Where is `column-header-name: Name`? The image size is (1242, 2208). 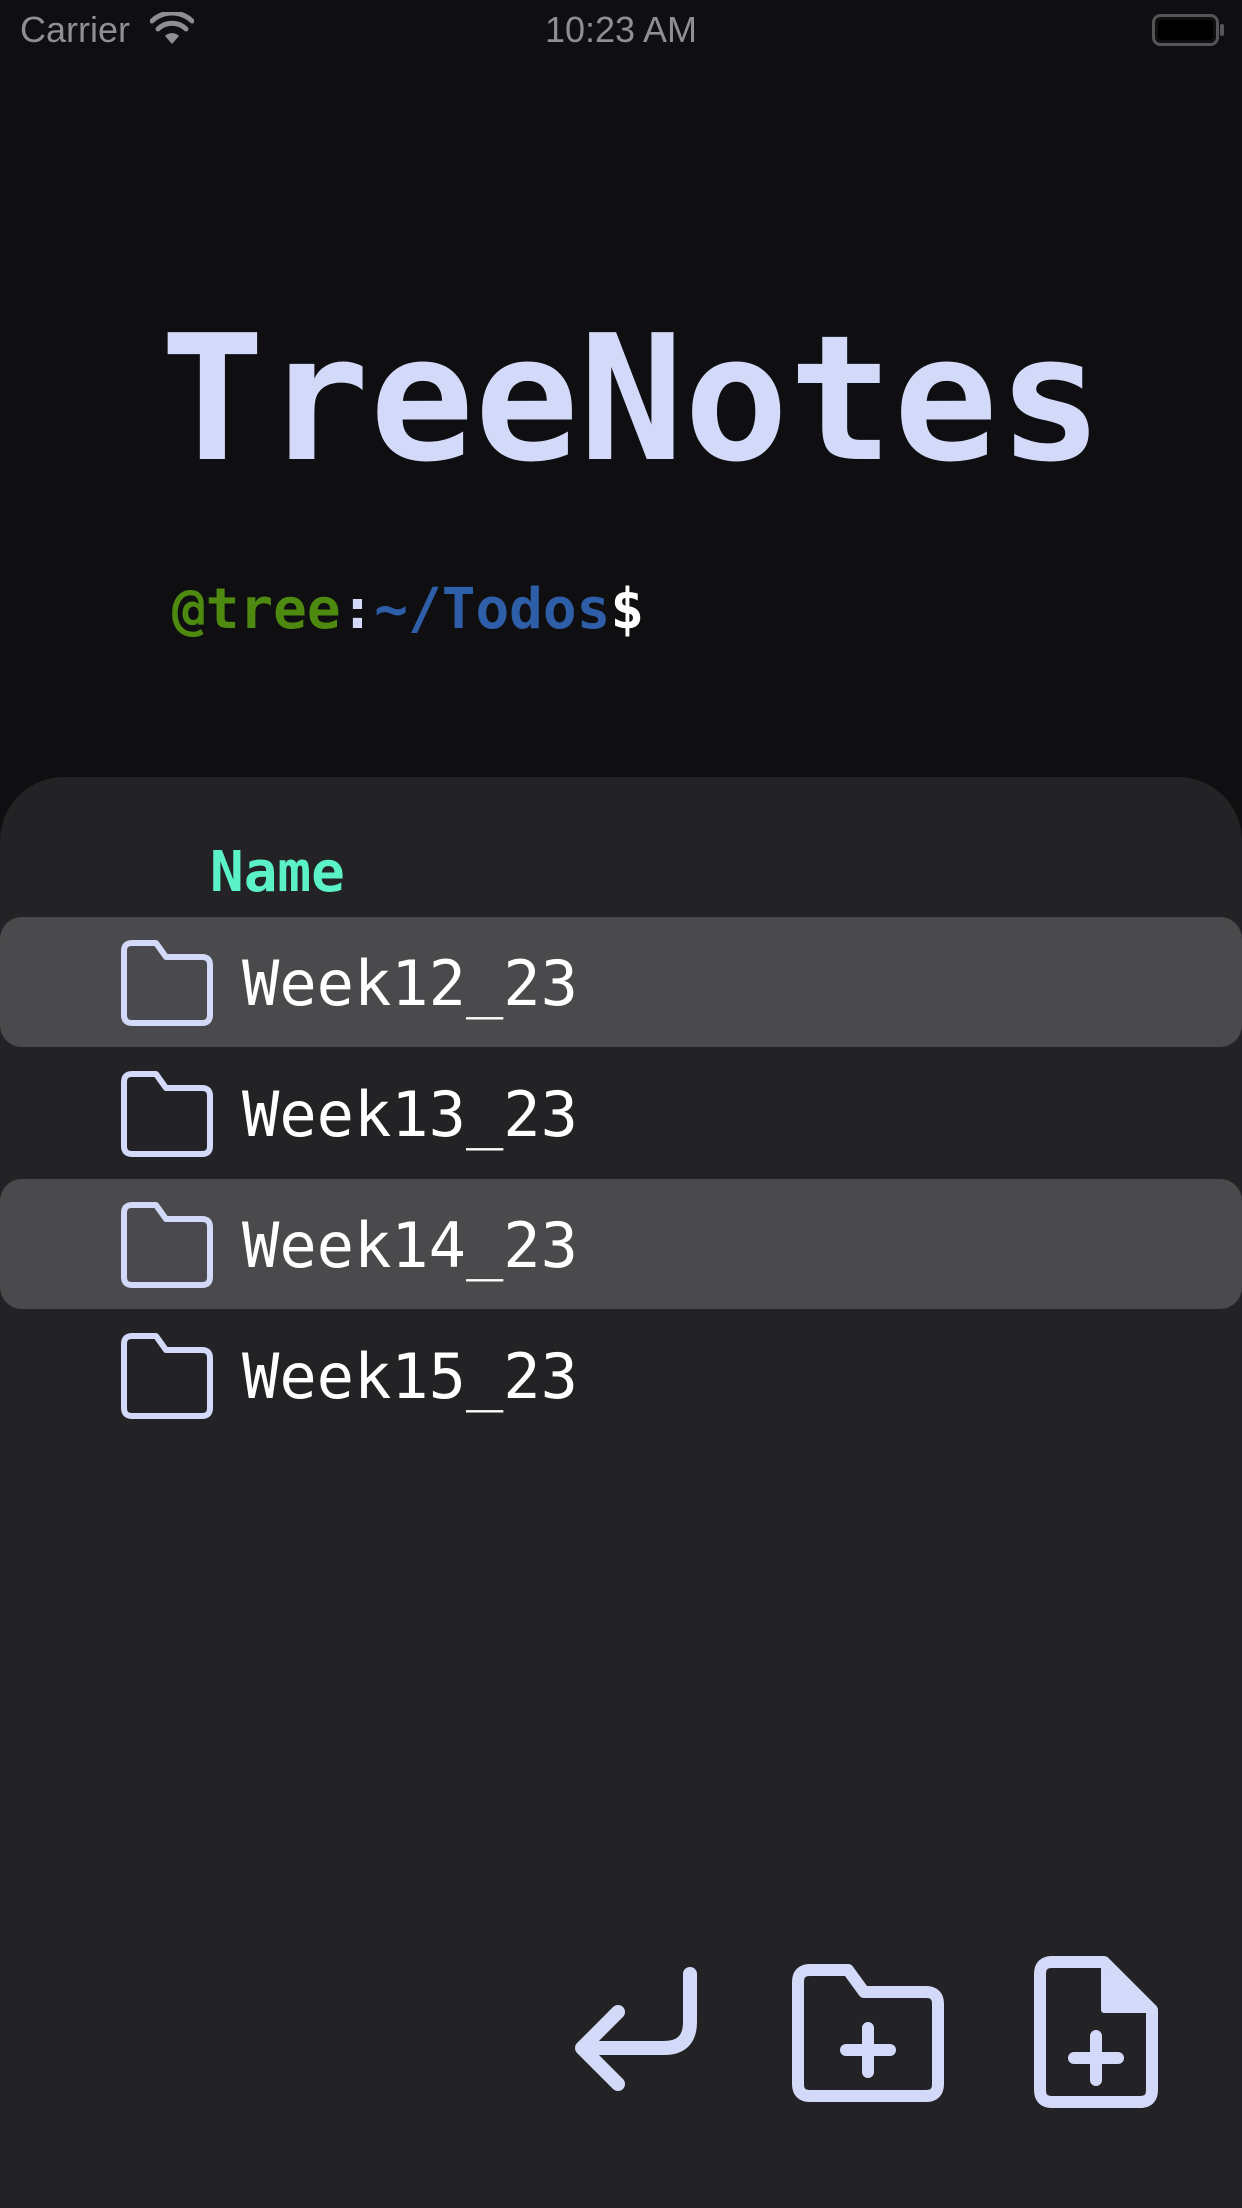 column-header-name: Name is located at coordinates (277, 873).